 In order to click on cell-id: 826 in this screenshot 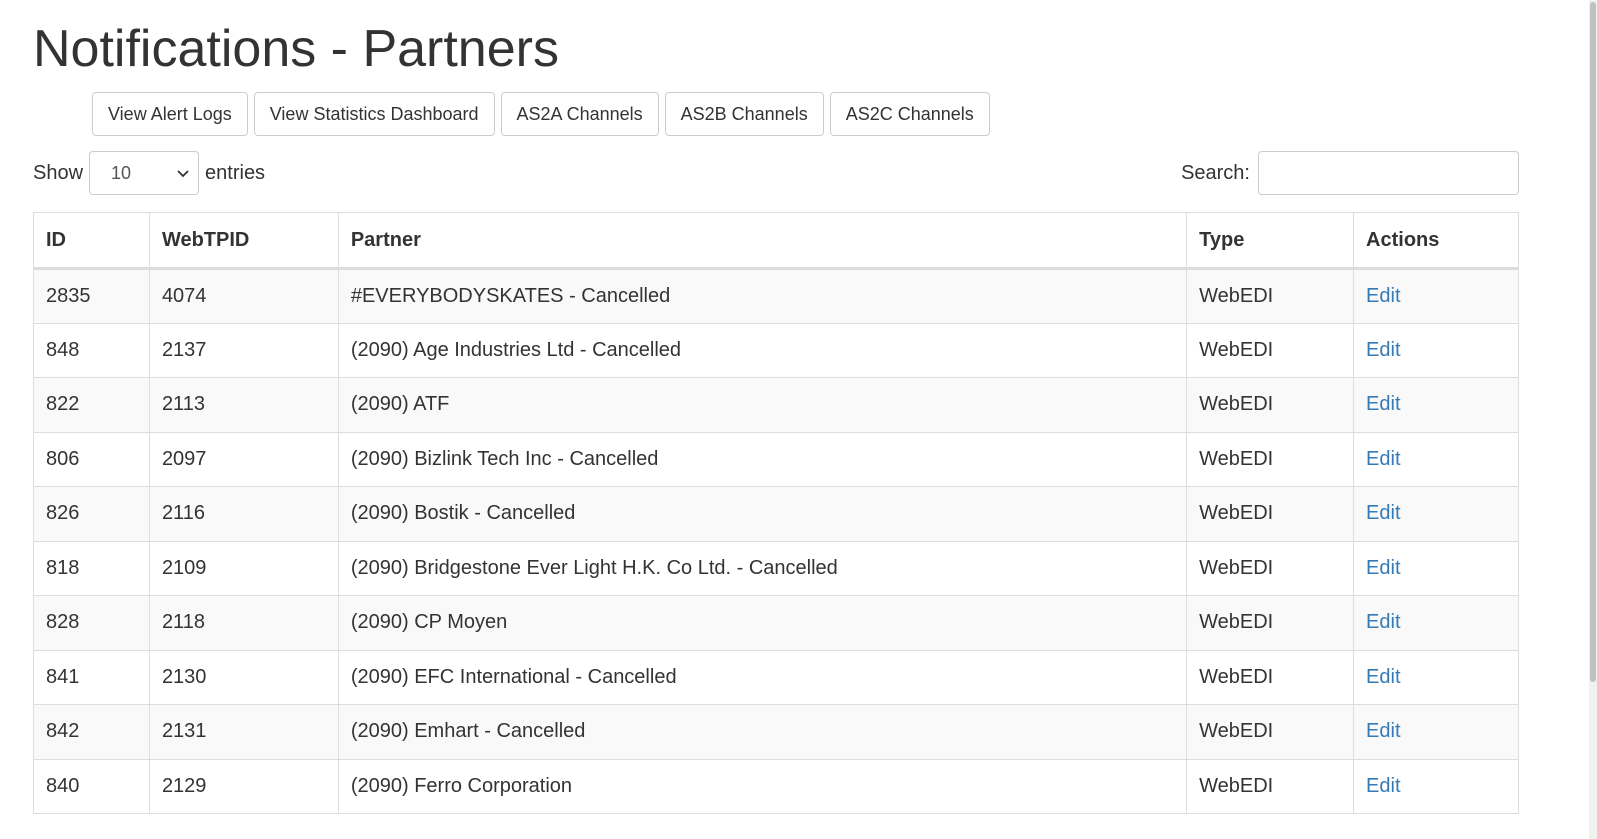, I will do `click(91, 514)`.